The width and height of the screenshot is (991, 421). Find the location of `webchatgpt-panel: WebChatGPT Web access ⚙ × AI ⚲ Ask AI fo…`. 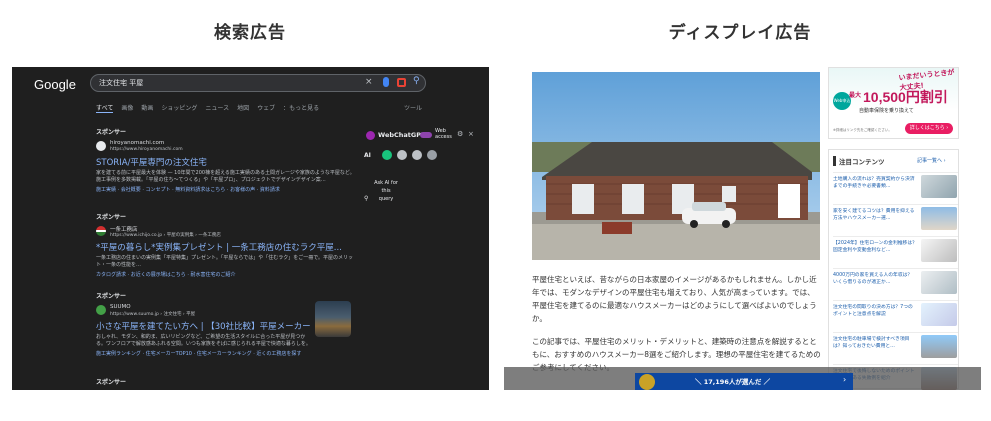

webchatgpt-panel: WebChatGPT Web access ⚙ × AI ⚲ Ask AI fo… is located at coordinates (421, 177).